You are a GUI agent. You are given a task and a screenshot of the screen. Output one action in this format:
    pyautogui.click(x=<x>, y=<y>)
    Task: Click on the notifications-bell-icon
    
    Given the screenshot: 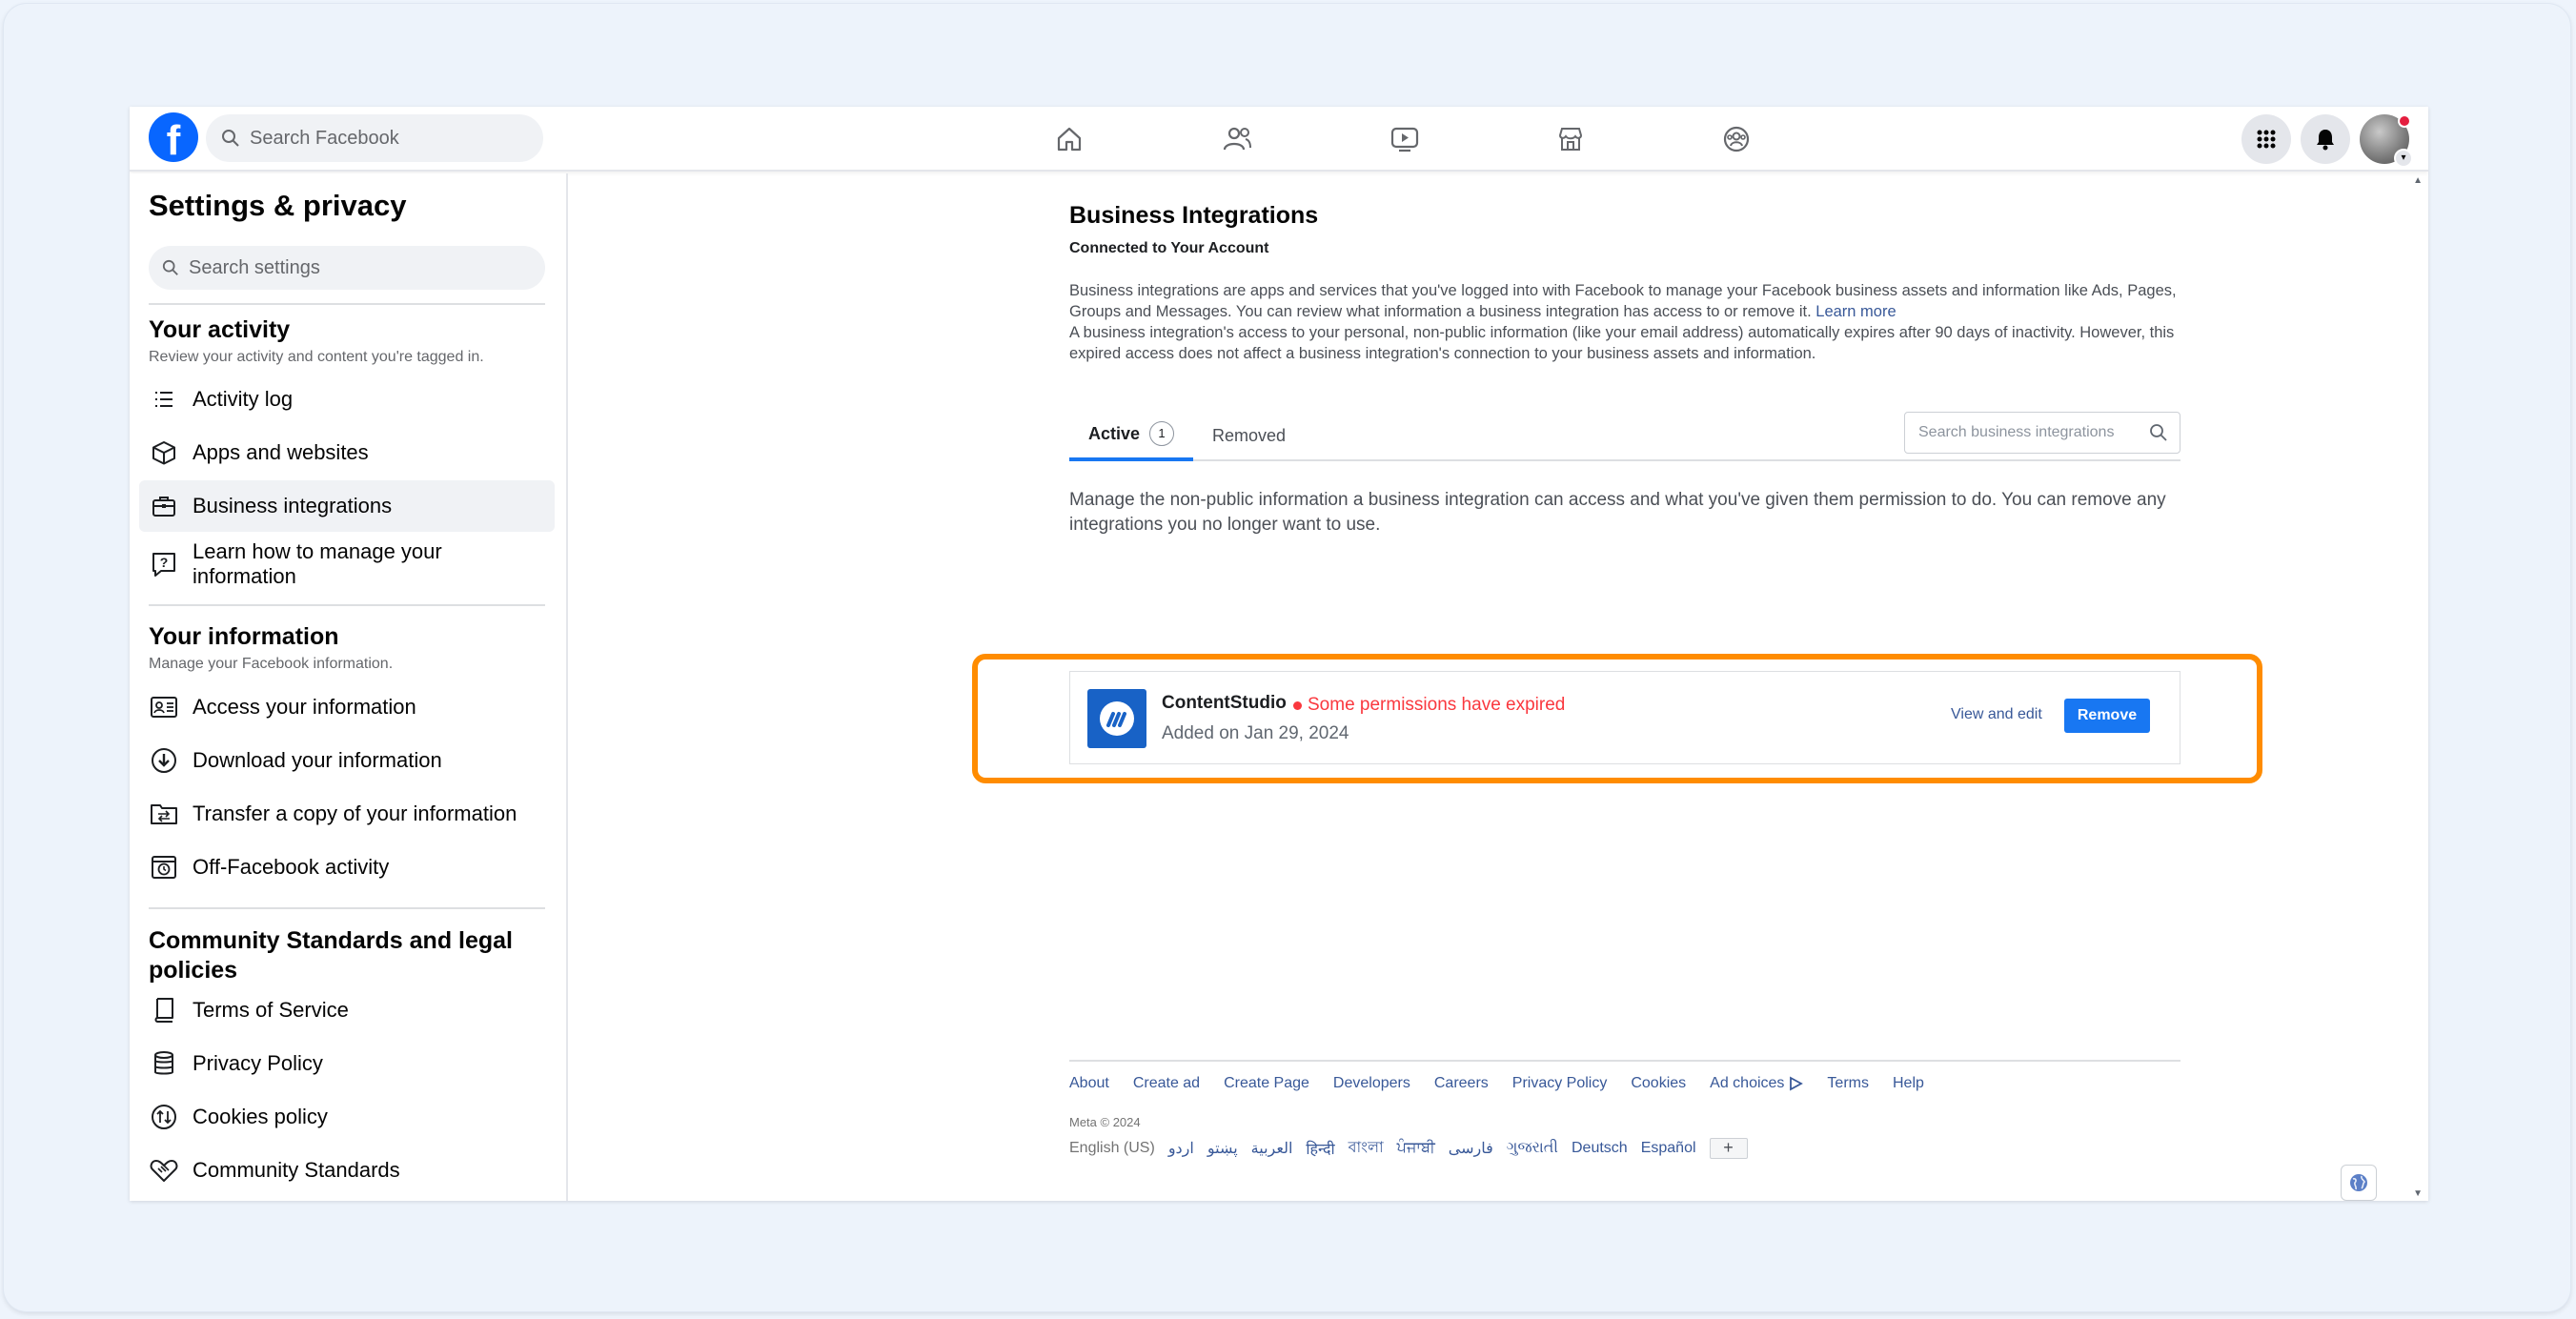 What is the action you would take?
    pyautogui.click(x=2325, y=139)
    